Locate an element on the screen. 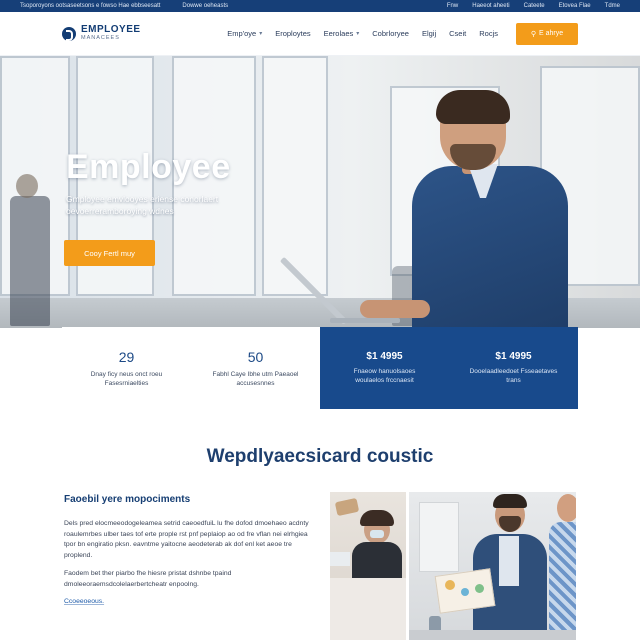 This screenshot has height=640, width=640. hero-title: Employee is located at coordinates (148, 167).